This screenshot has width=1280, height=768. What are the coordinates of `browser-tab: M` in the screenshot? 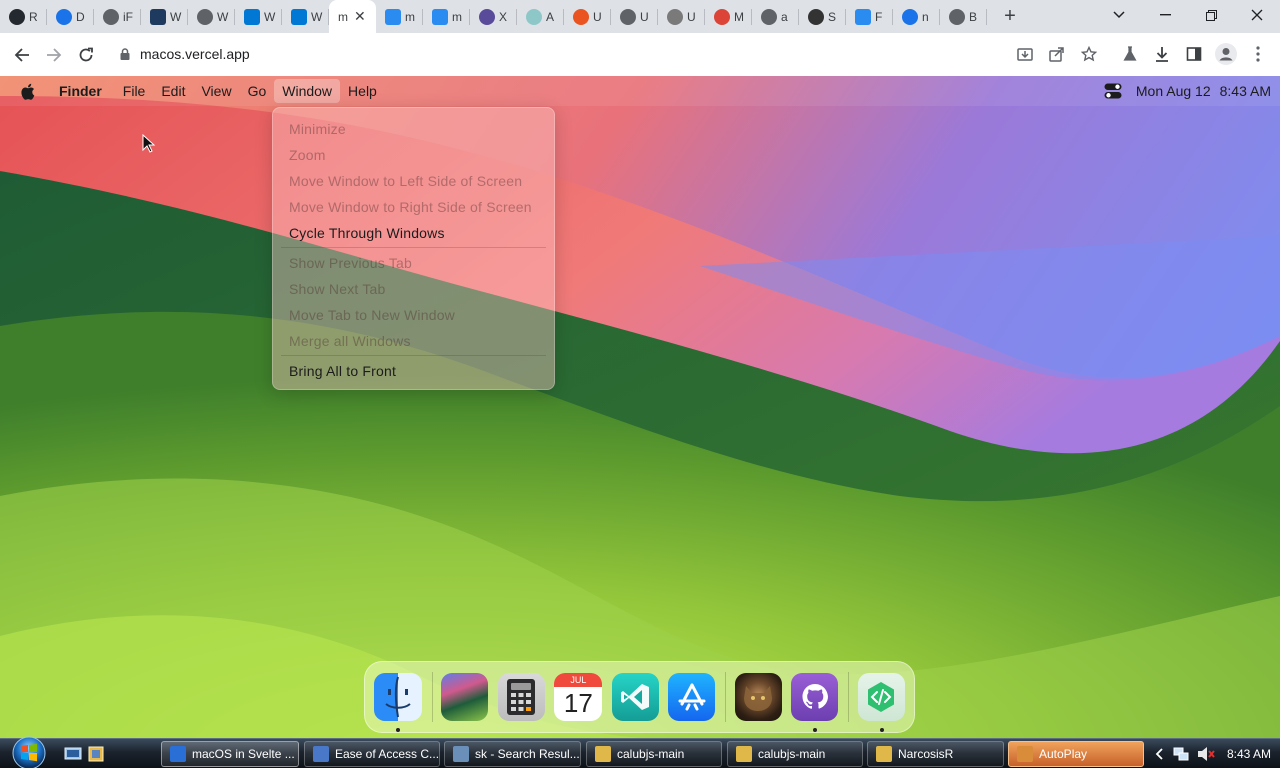 It's located at (728, 16).